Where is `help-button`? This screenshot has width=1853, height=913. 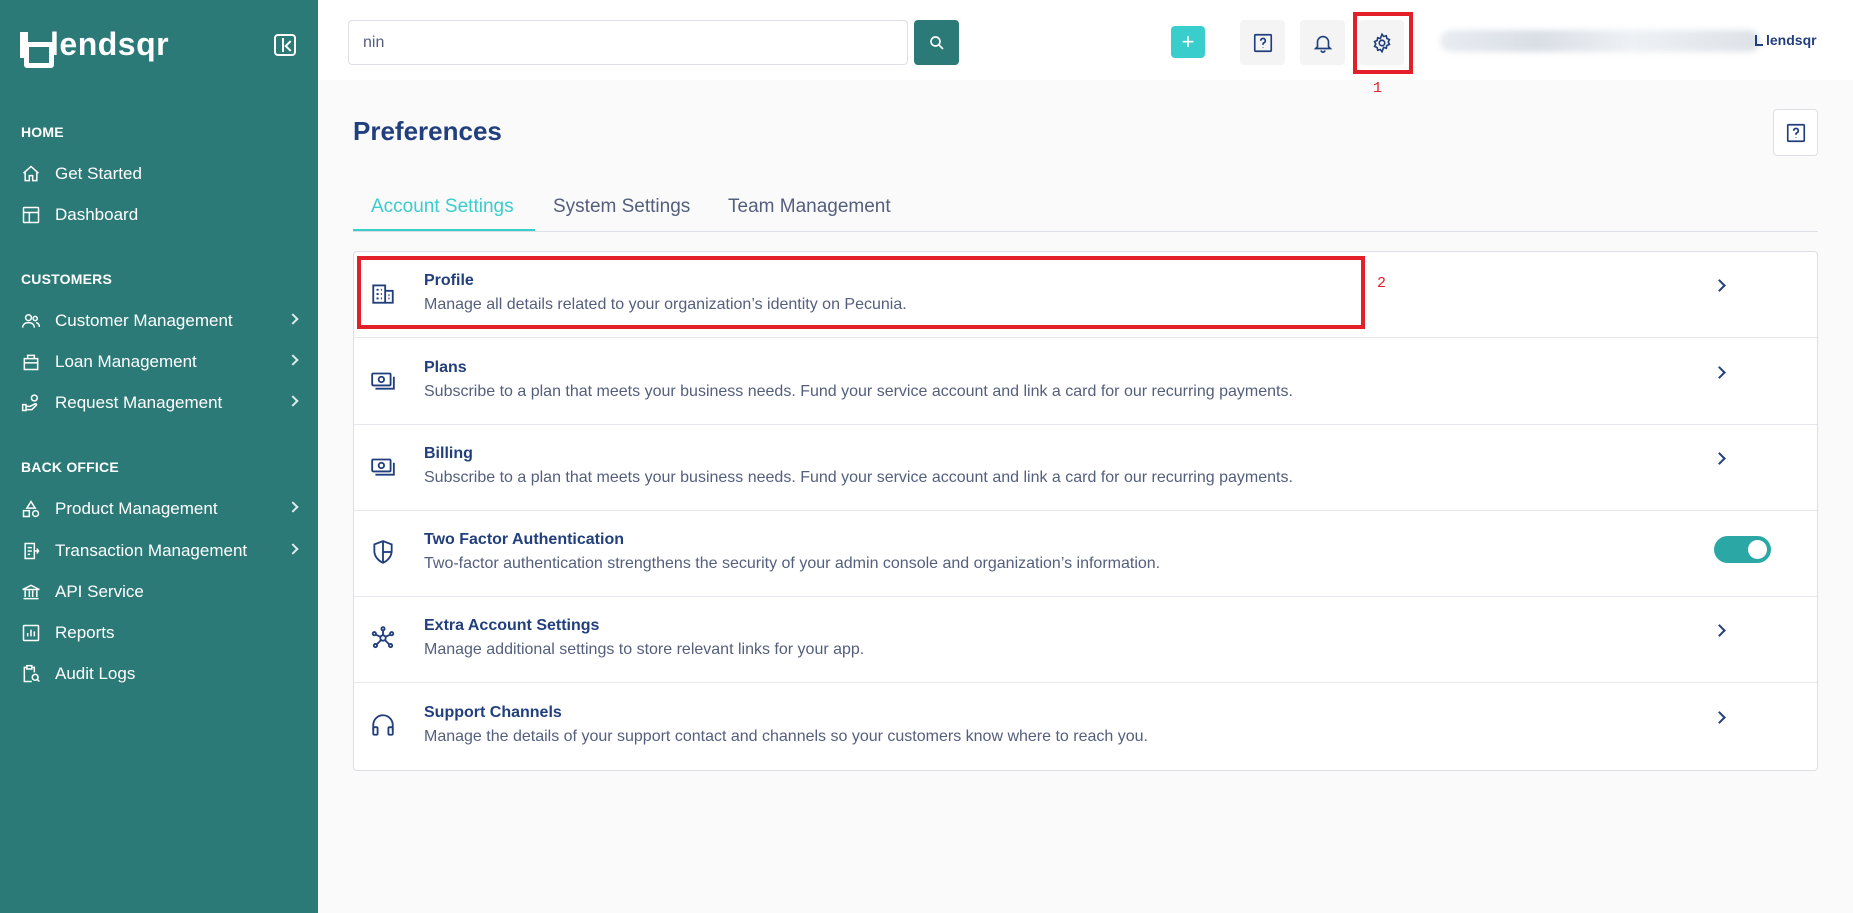 help-button is located at coordinates (1262, 42).